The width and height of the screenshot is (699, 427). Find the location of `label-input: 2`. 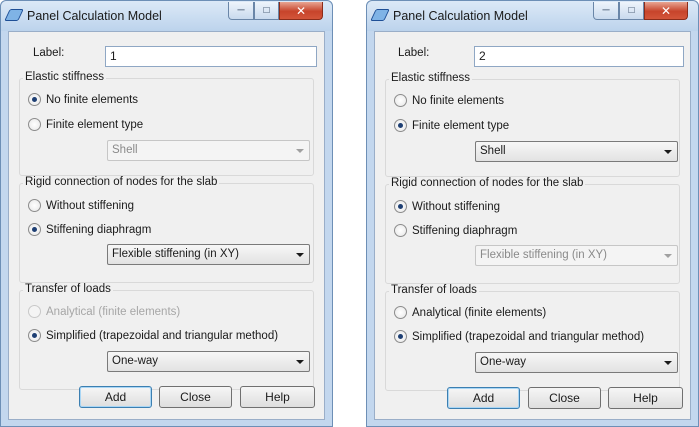

label-input: 2 is located at coordinates (579, 56).